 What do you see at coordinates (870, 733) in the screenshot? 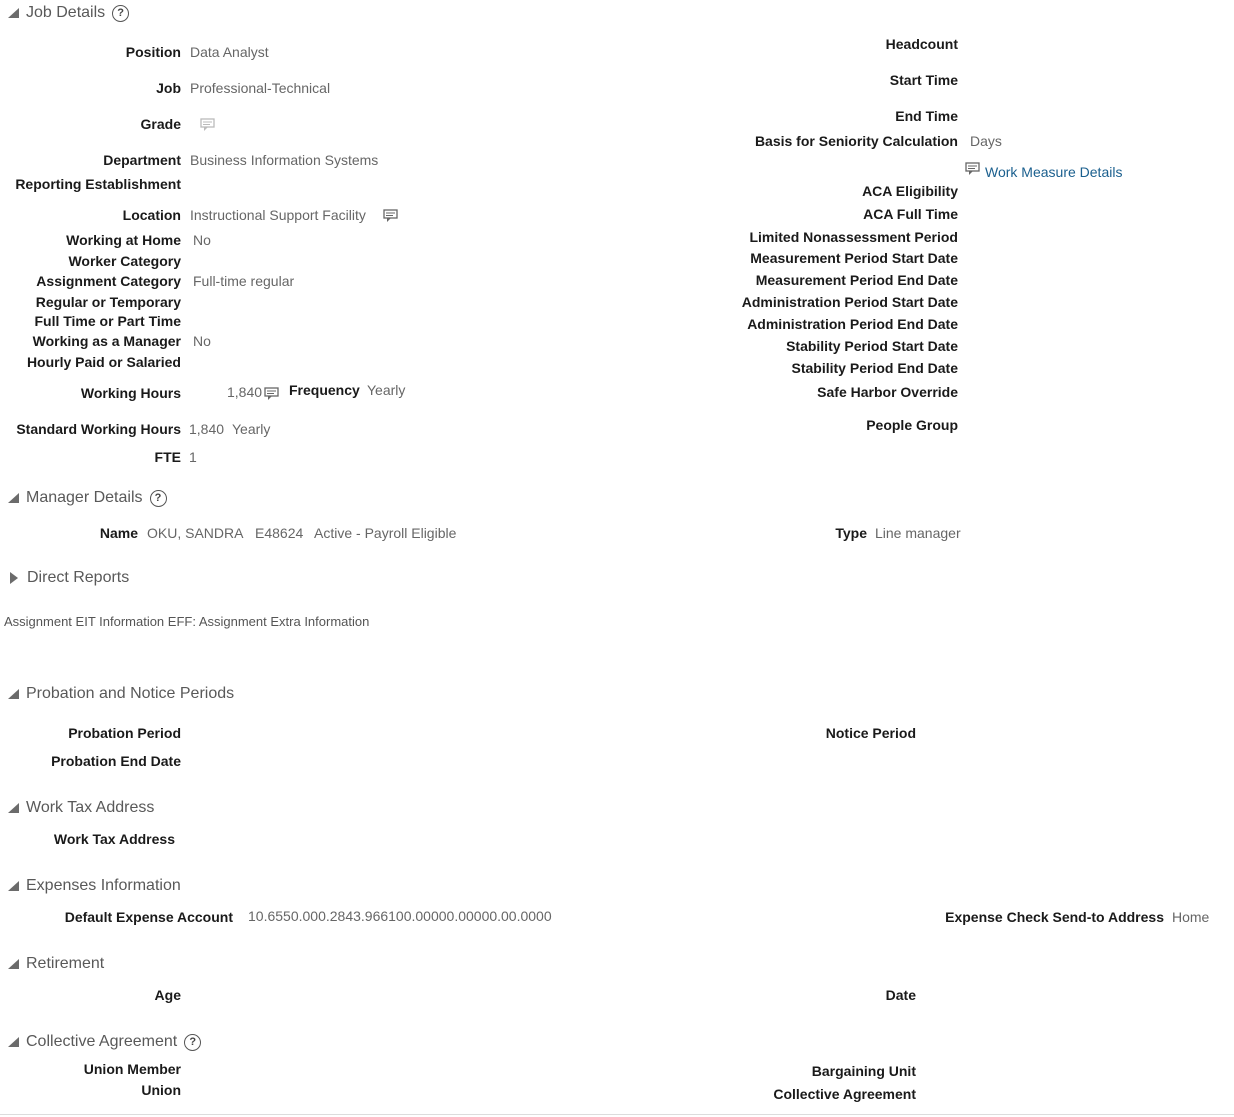
I see `label-notice-period: Notice Period` at bounding box center [870, 733].